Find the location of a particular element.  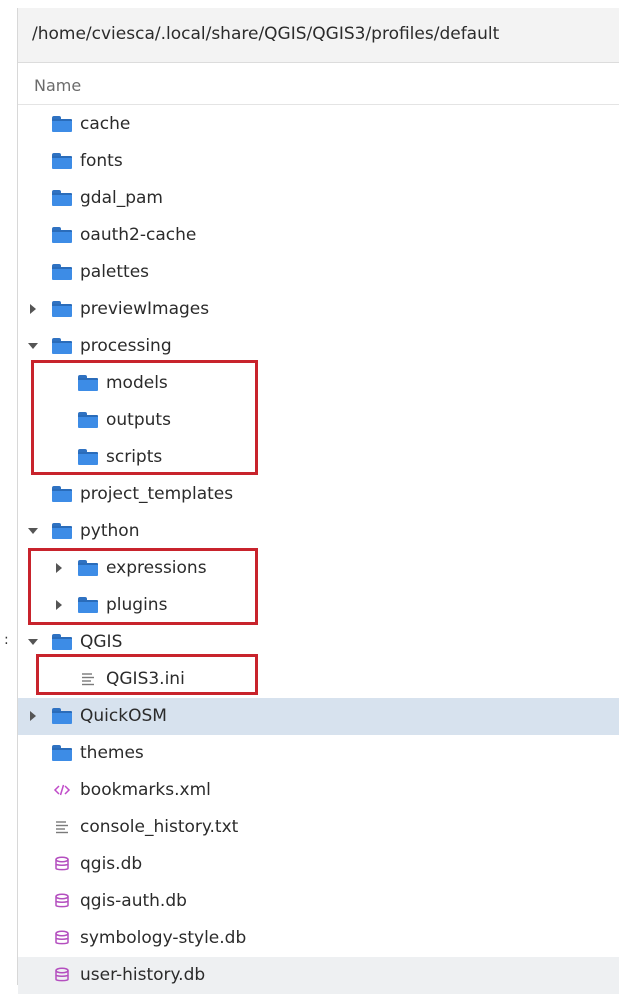

tree-row: user-history.db is located at coordinates (318, 975).